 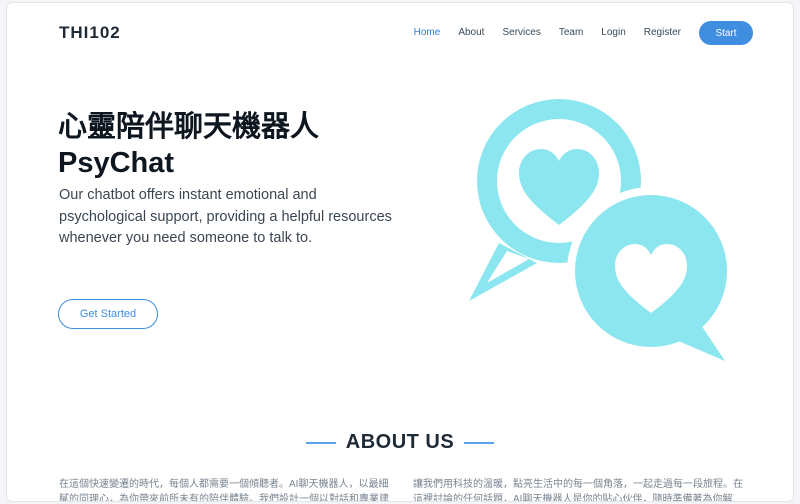 What do you see at coordinates (427, 33) in the screenshot?
I see `nav-home: Home` at bounding box center [427, 33].